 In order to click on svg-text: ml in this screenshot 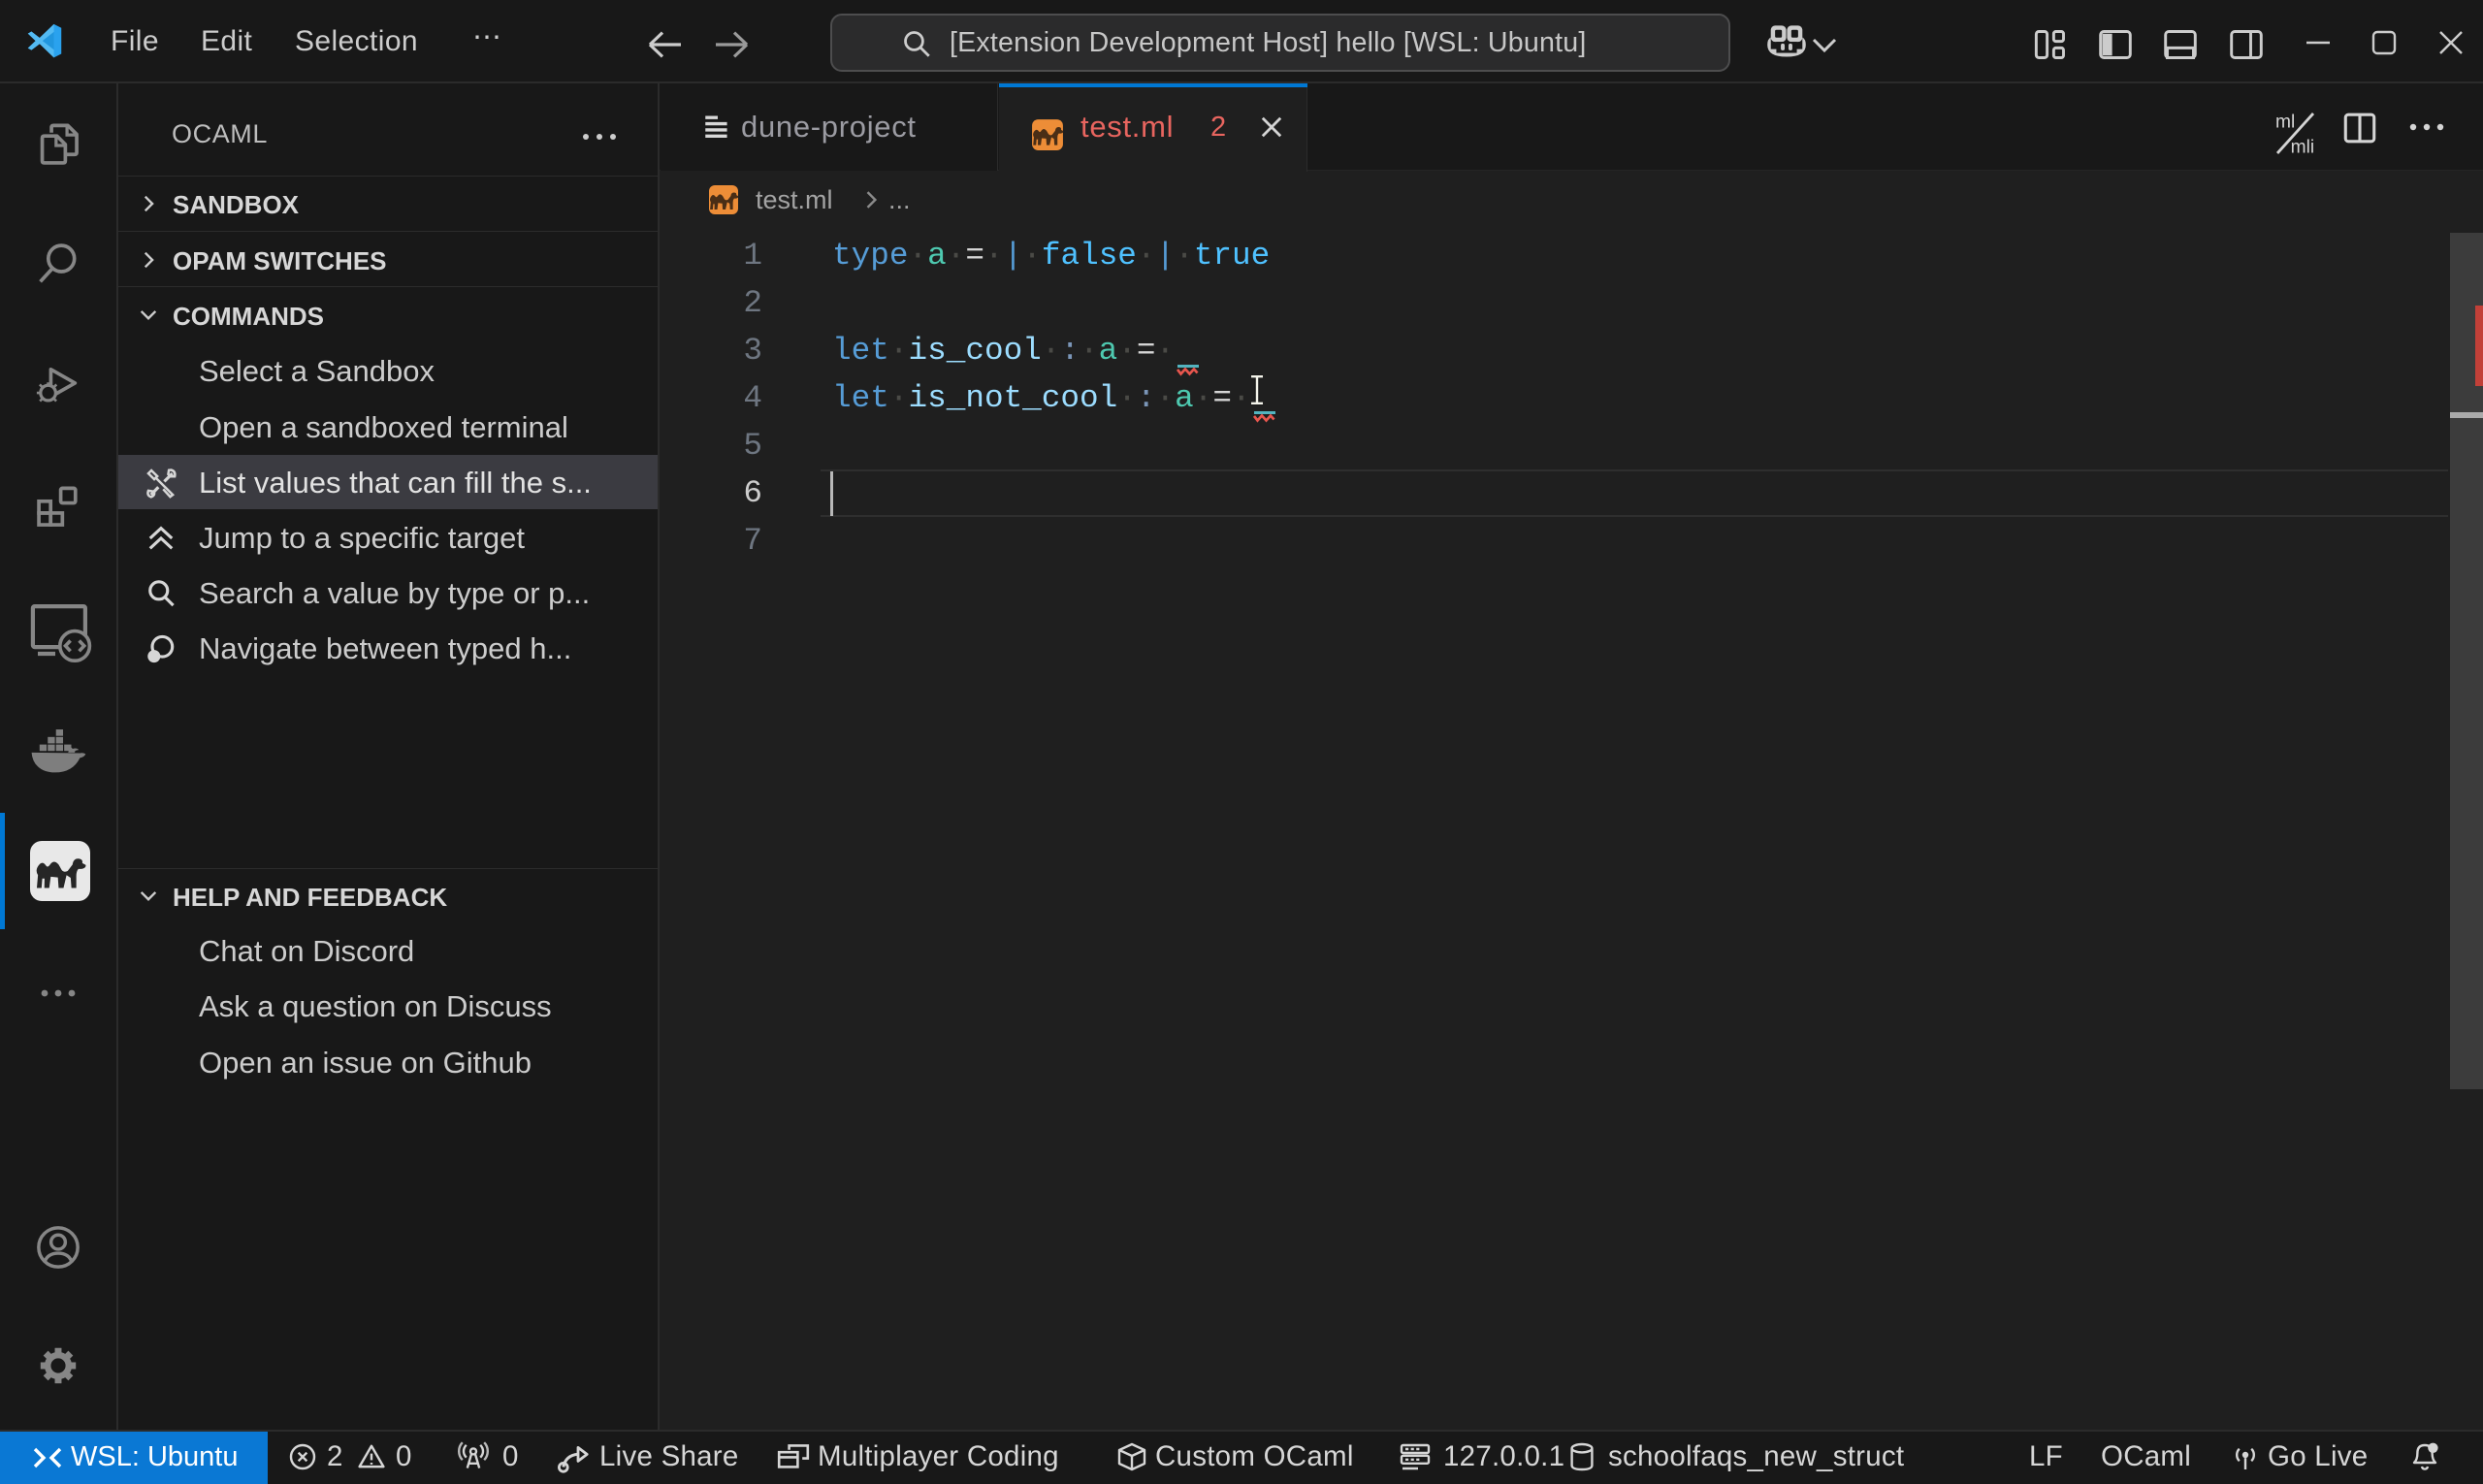, I will do `click(2285, 123)`.